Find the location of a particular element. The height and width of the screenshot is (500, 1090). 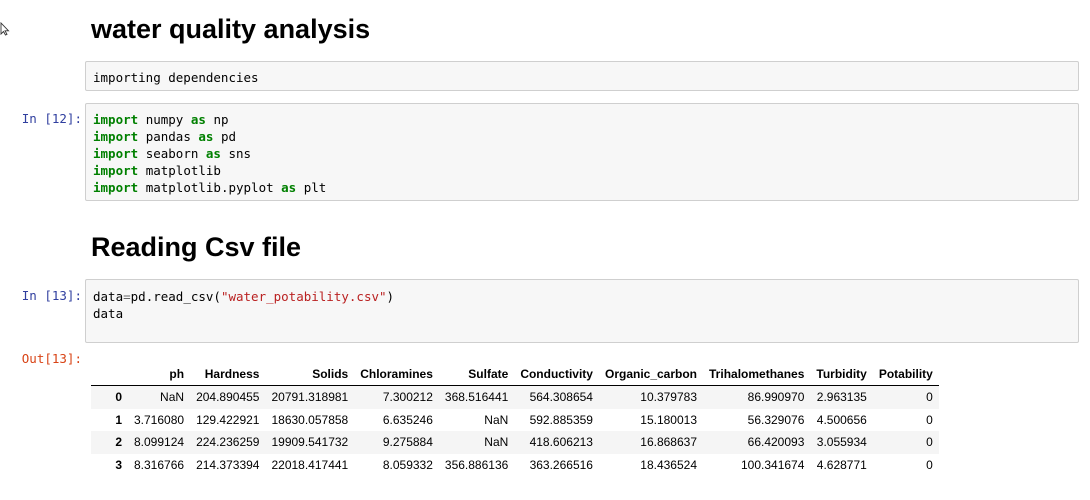

import-line: import matplotlib is located at coordinates (157, 170).